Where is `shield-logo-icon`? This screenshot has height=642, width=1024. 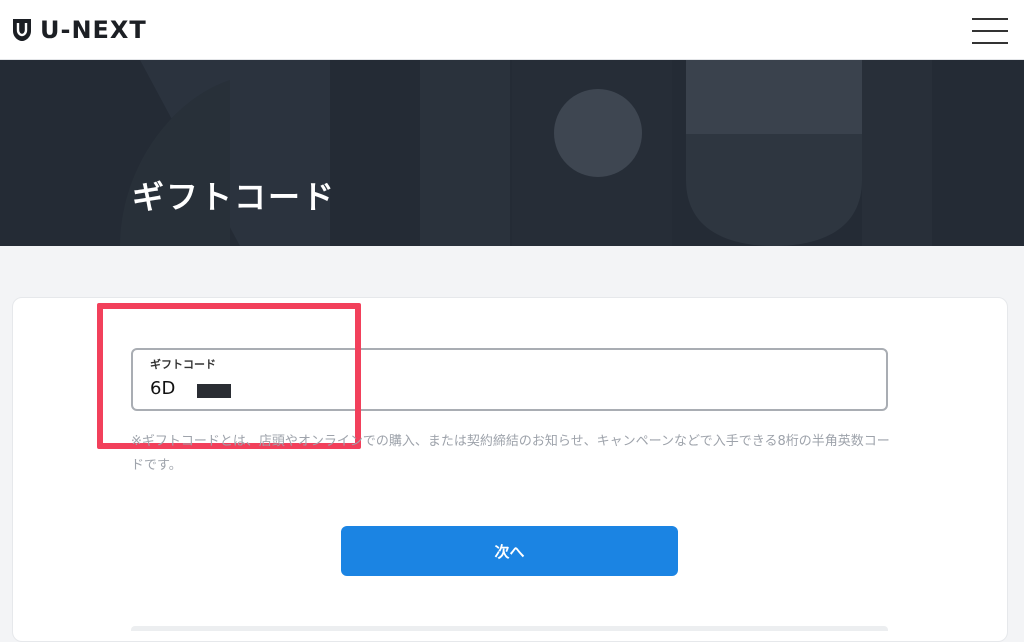
shield-logo-icon is located at coordinates (22, 30).